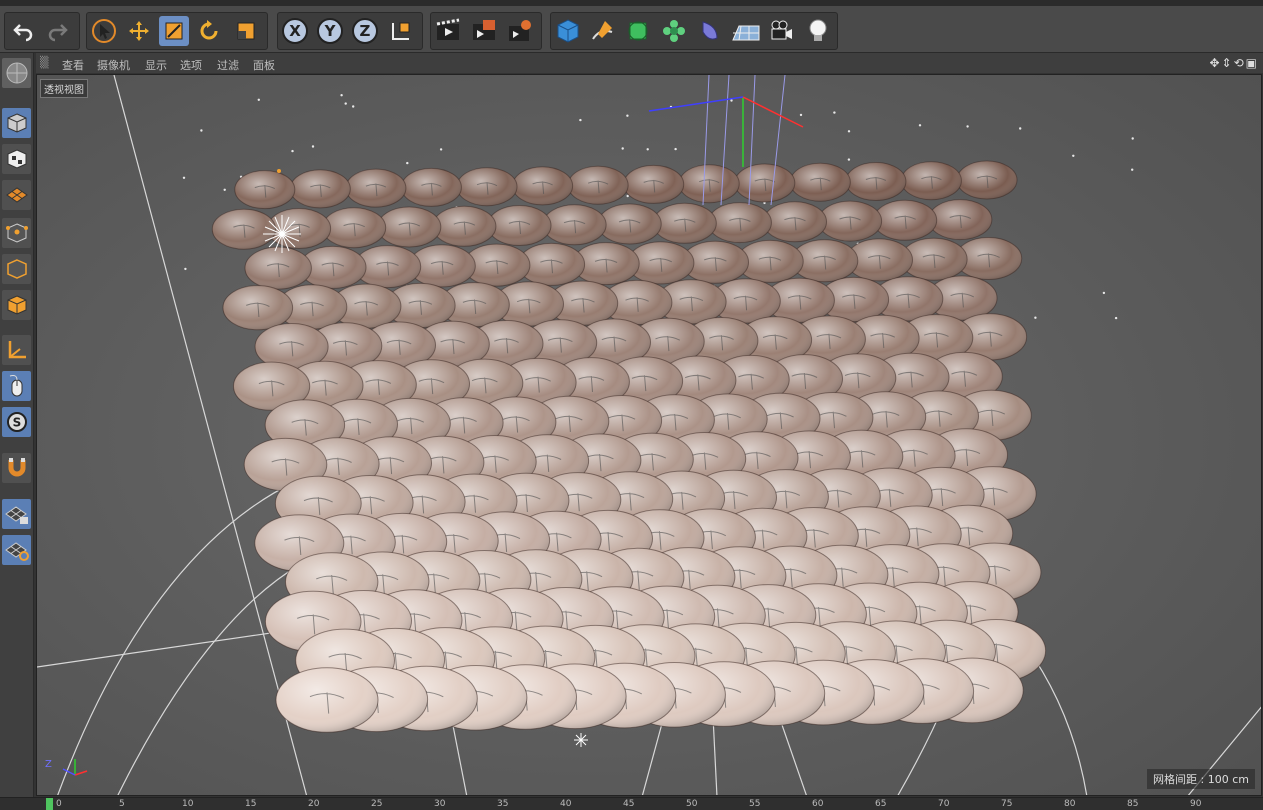 Image resolution: width=1263 pixels, height=810 pixels. I want to click on timeline-tick: 60, so click(818, 804).